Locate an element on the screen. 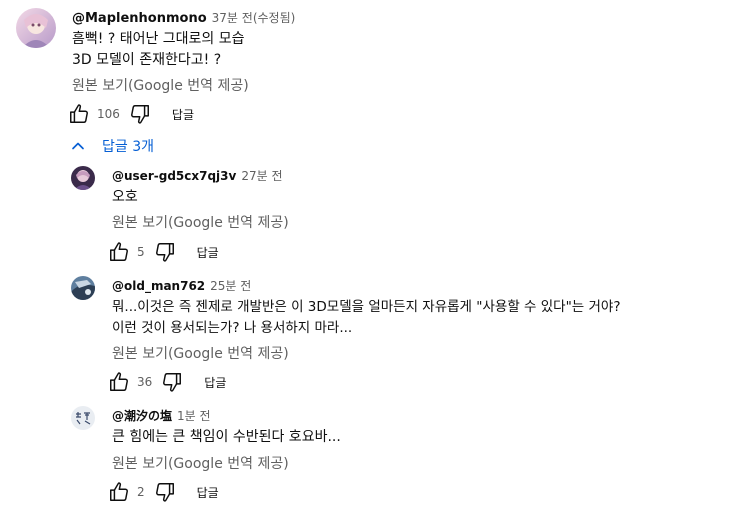 The height and width of the screenshot is (520, 733). reply-actions: 36 답글 is located at coordinates (166, 382).